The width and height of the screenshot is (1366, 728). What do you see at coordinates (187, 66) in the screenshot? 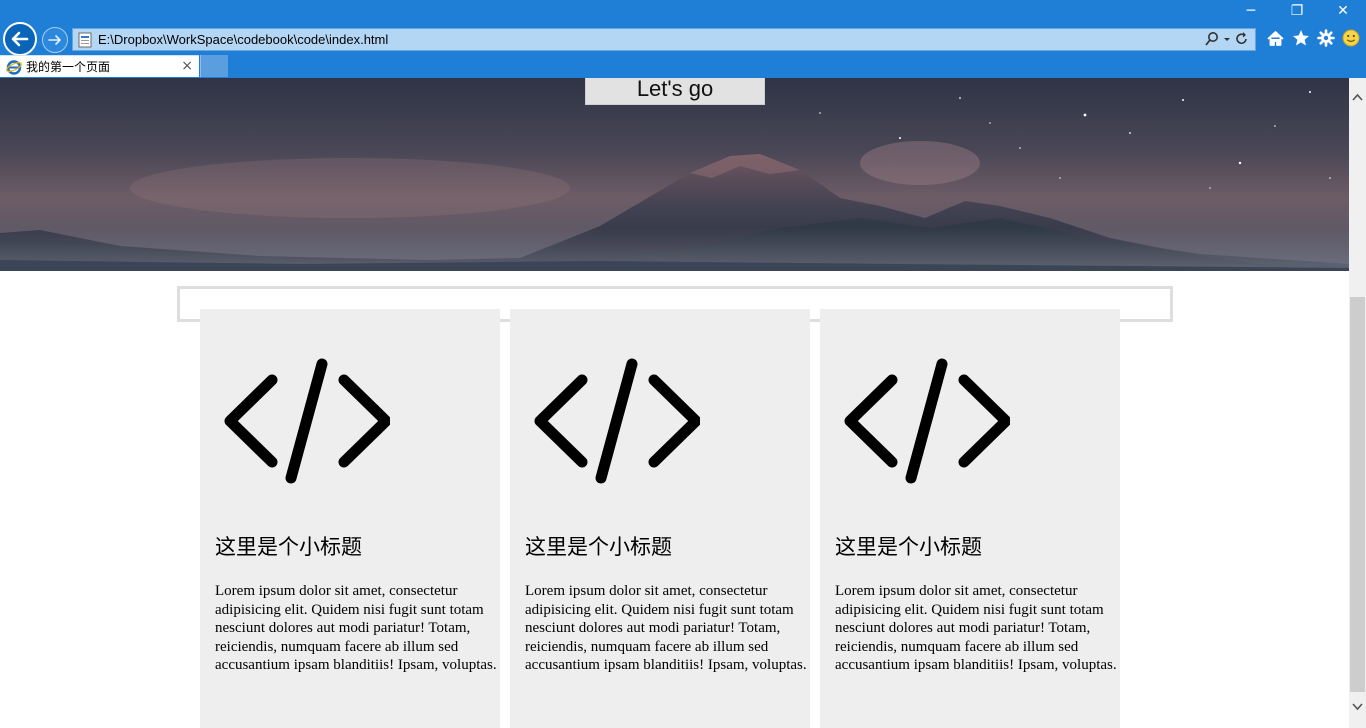
I see `tab-close-button: ×` at bounding box center [187, 66].